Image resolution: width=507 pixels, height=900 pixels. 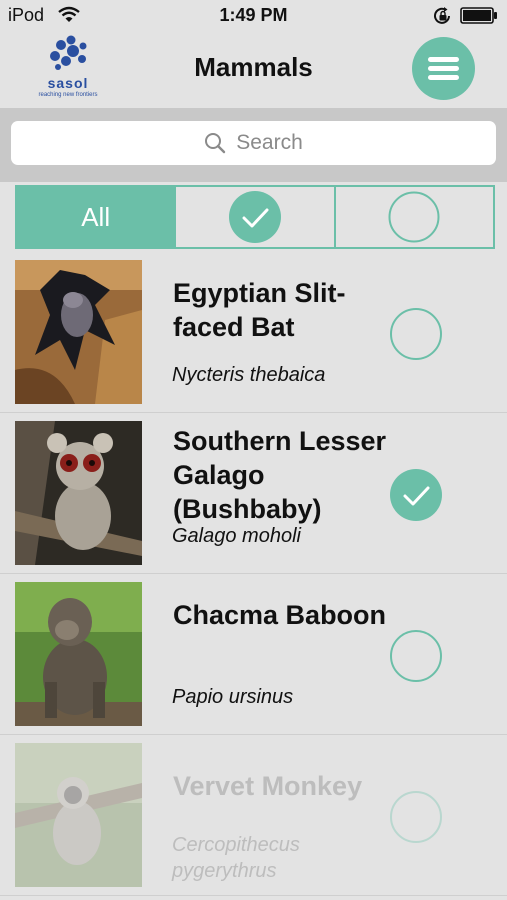 I want to click on logo-tagline: reaching new frontiers, so click(x=68, y=95).